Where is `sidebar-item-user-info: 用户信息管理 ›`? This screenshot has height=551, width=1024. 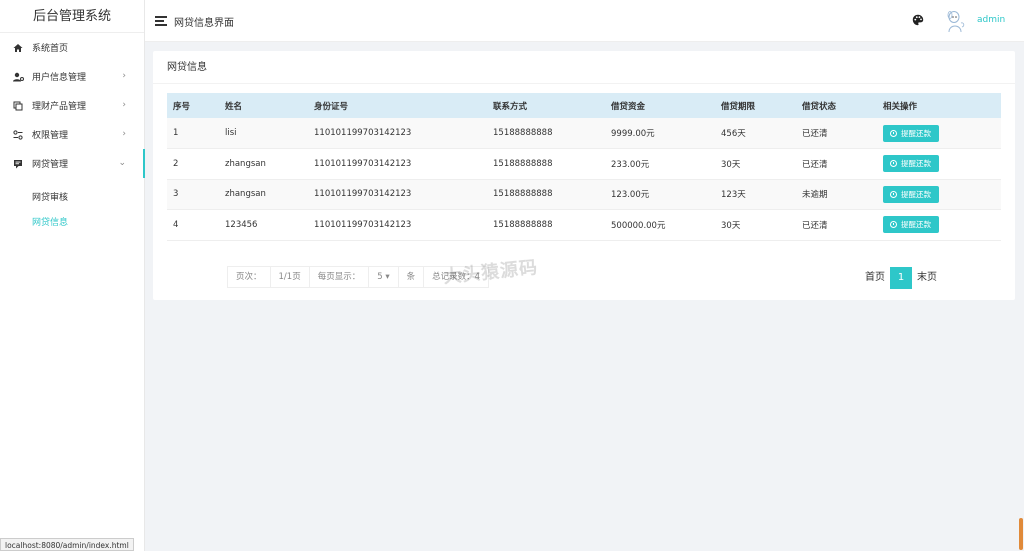
sidebar-item-user-info: 用户信息管理 › is located at coordinates (72, 76).